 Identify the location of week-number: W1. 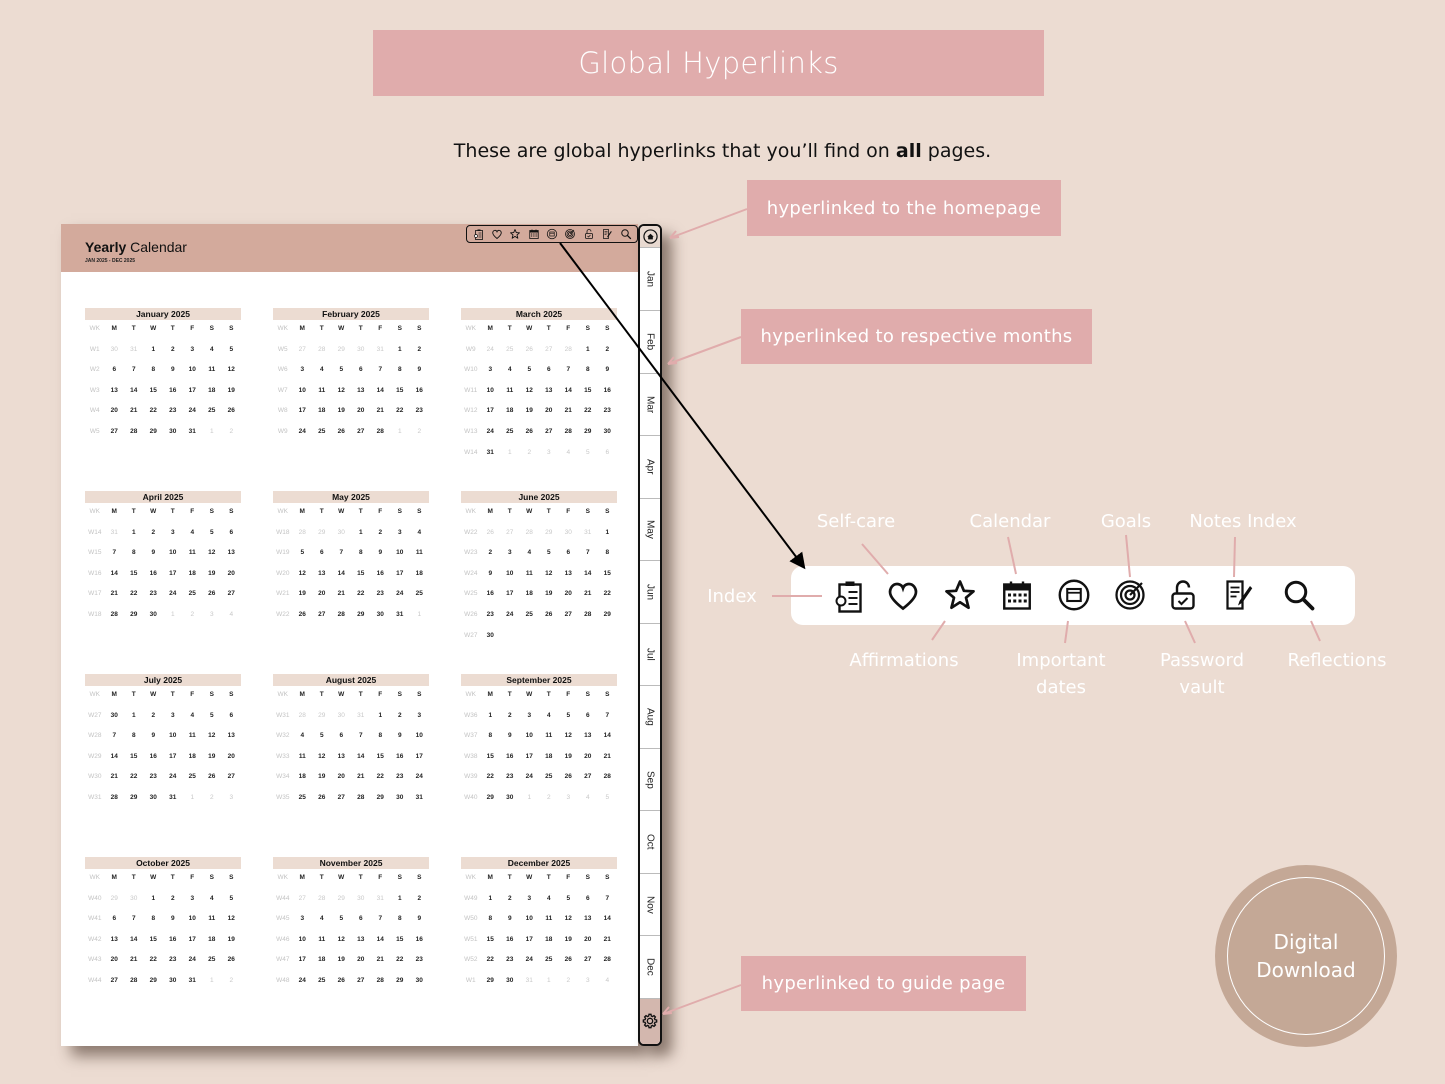
(95, 353).